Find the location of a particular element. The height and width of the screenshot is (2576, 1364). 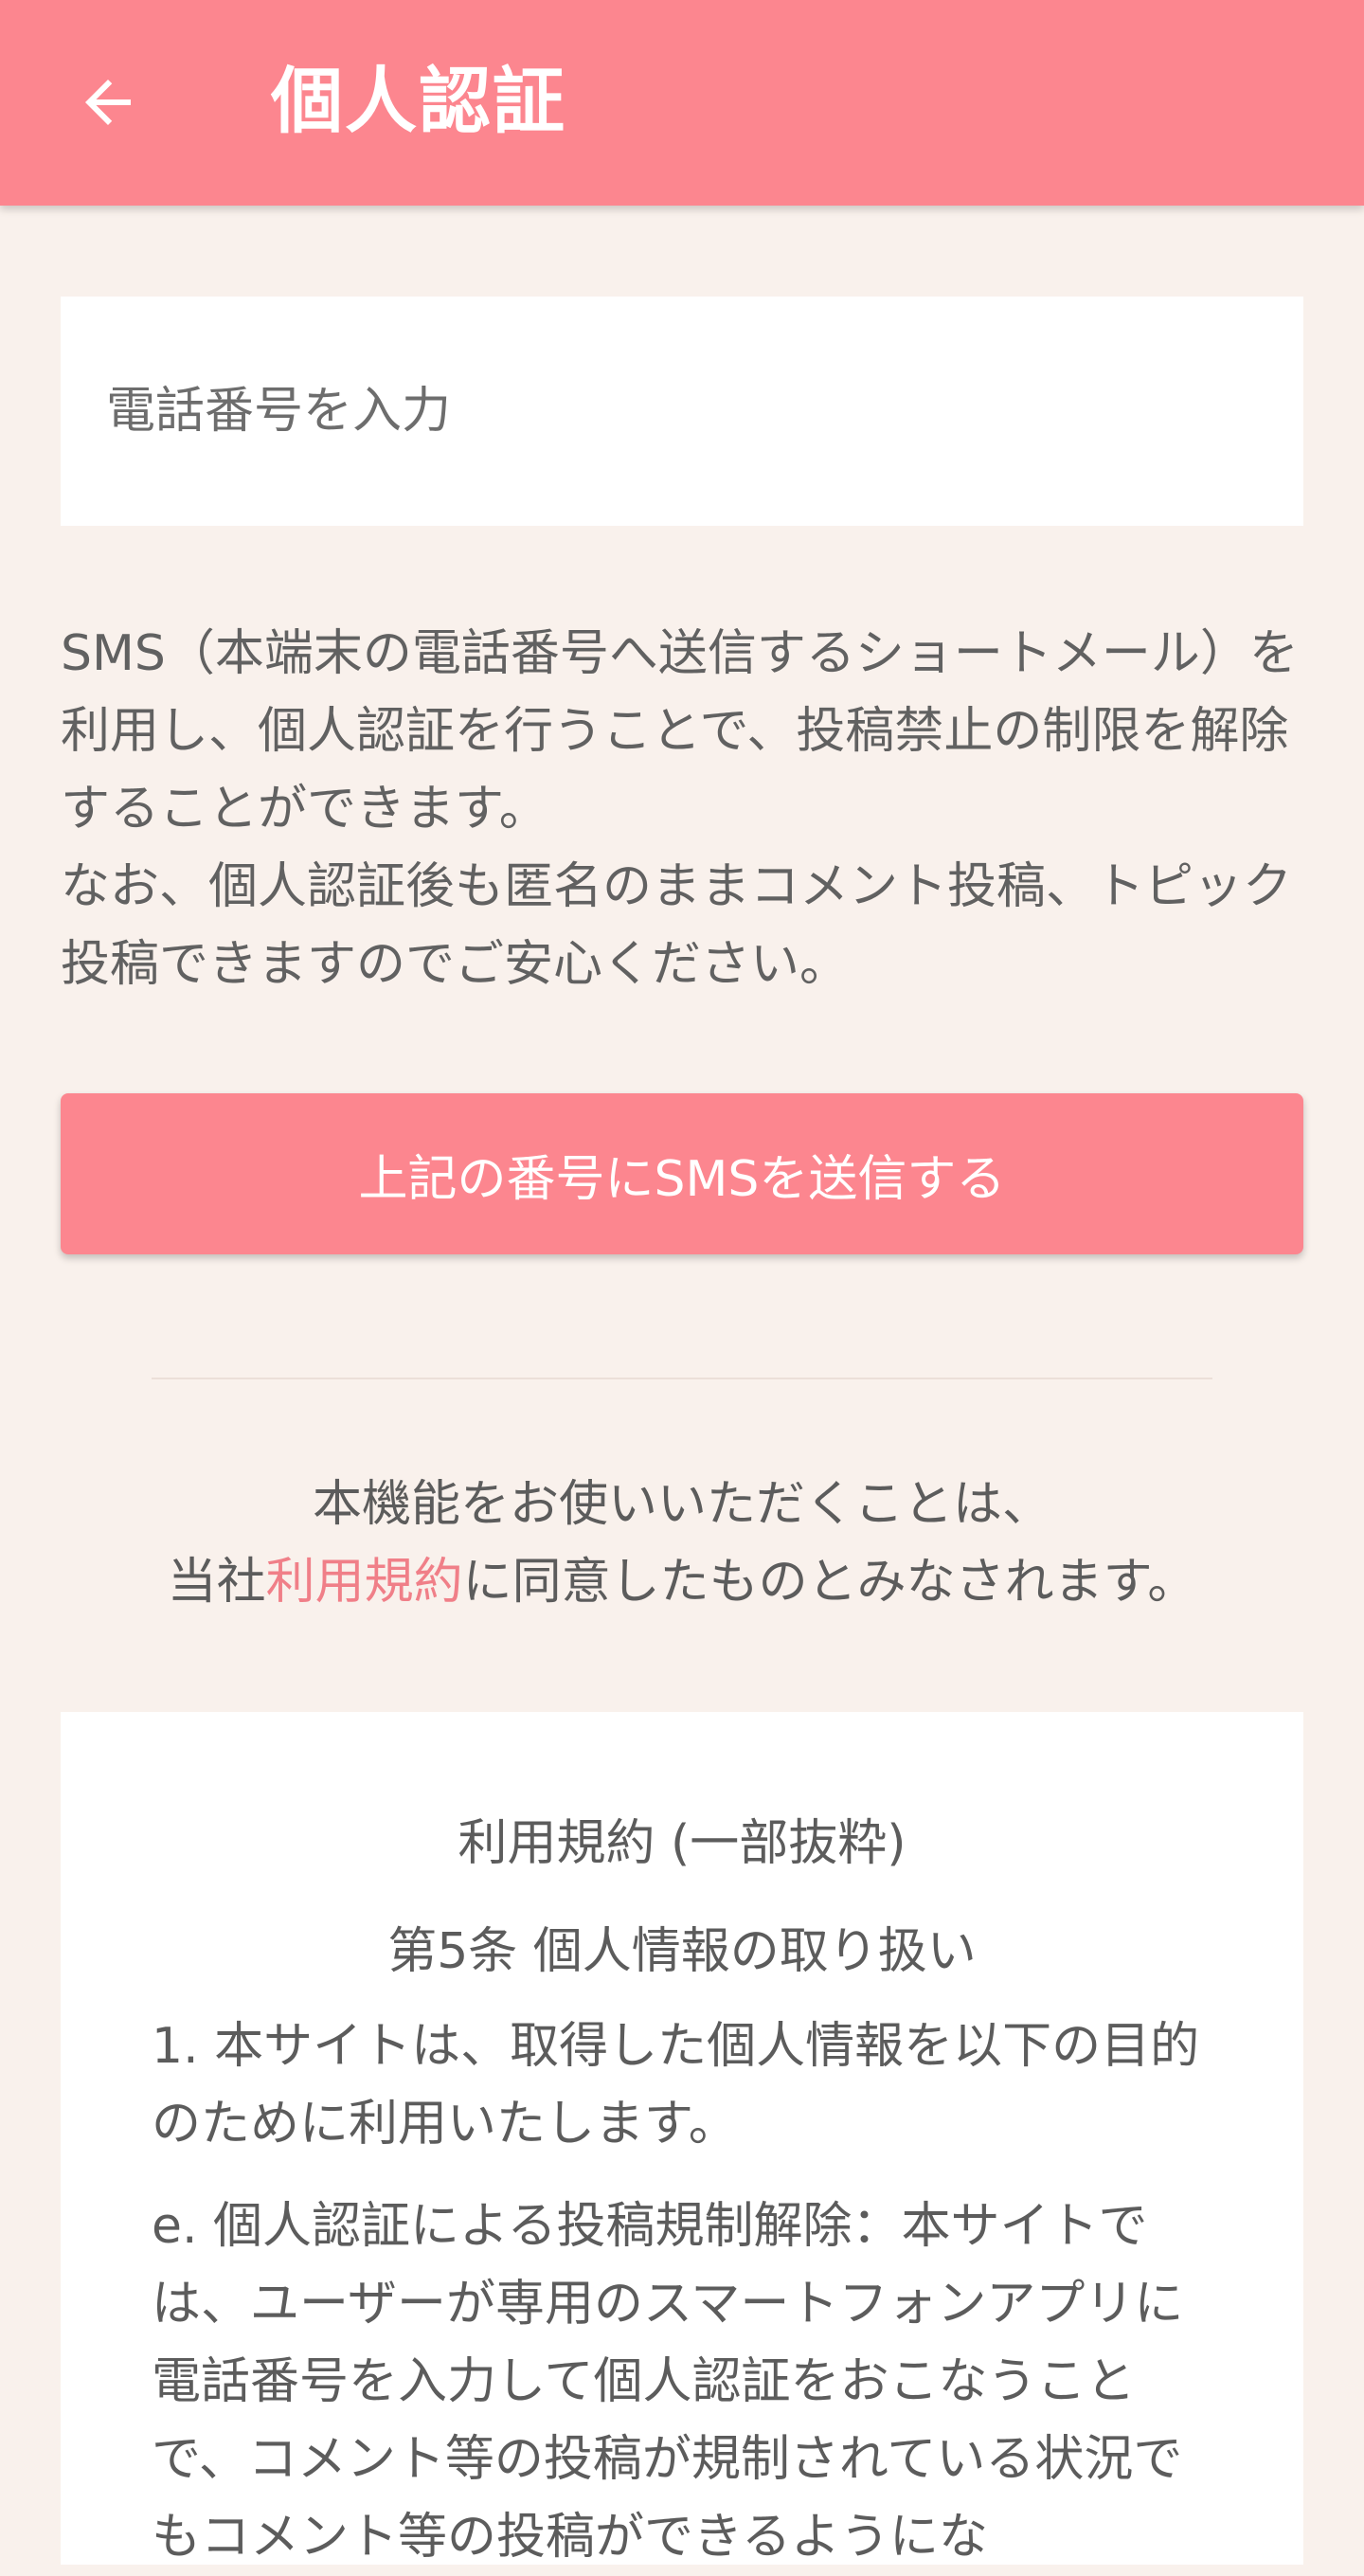

terms-excerpt-title: 利用規約 (一部抜粋) is located at coordinates (682, 1843).